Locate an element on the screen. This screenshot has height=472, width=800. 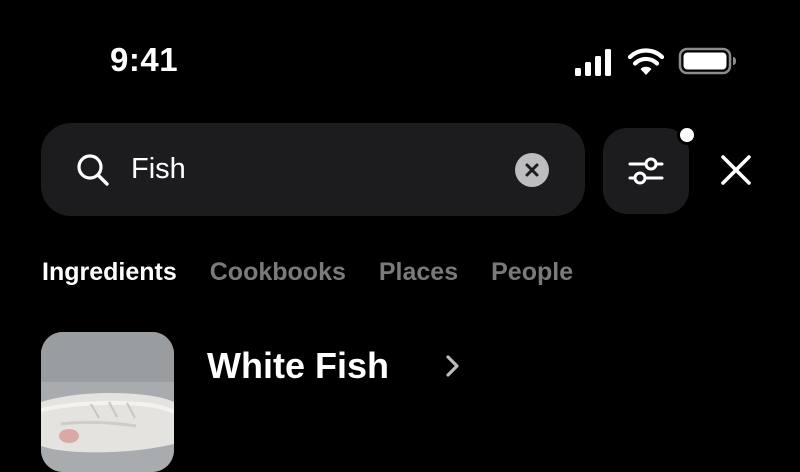
wifi-icon is located at coordinates (646, 61).